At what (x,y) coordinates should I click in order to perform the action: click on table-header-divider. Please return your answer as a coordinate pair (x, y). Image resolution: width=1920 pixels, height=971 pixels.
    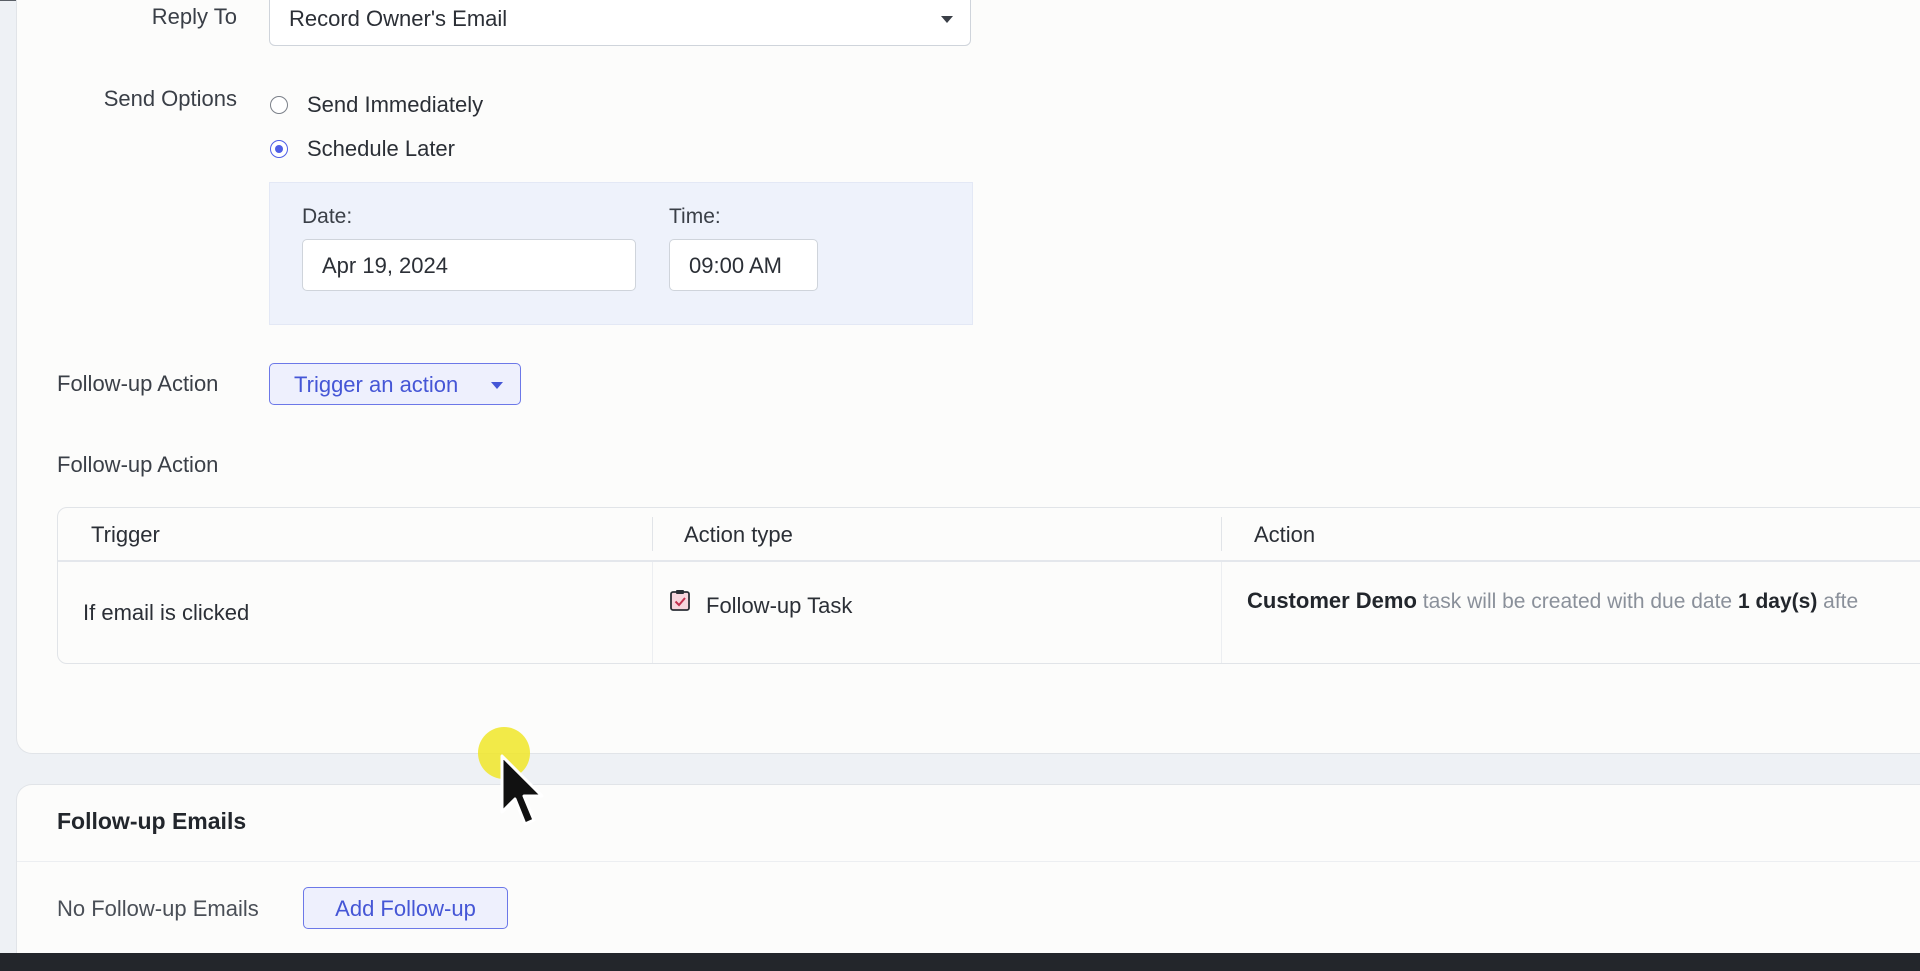
    Looking at the image, I should click on (989, 561).